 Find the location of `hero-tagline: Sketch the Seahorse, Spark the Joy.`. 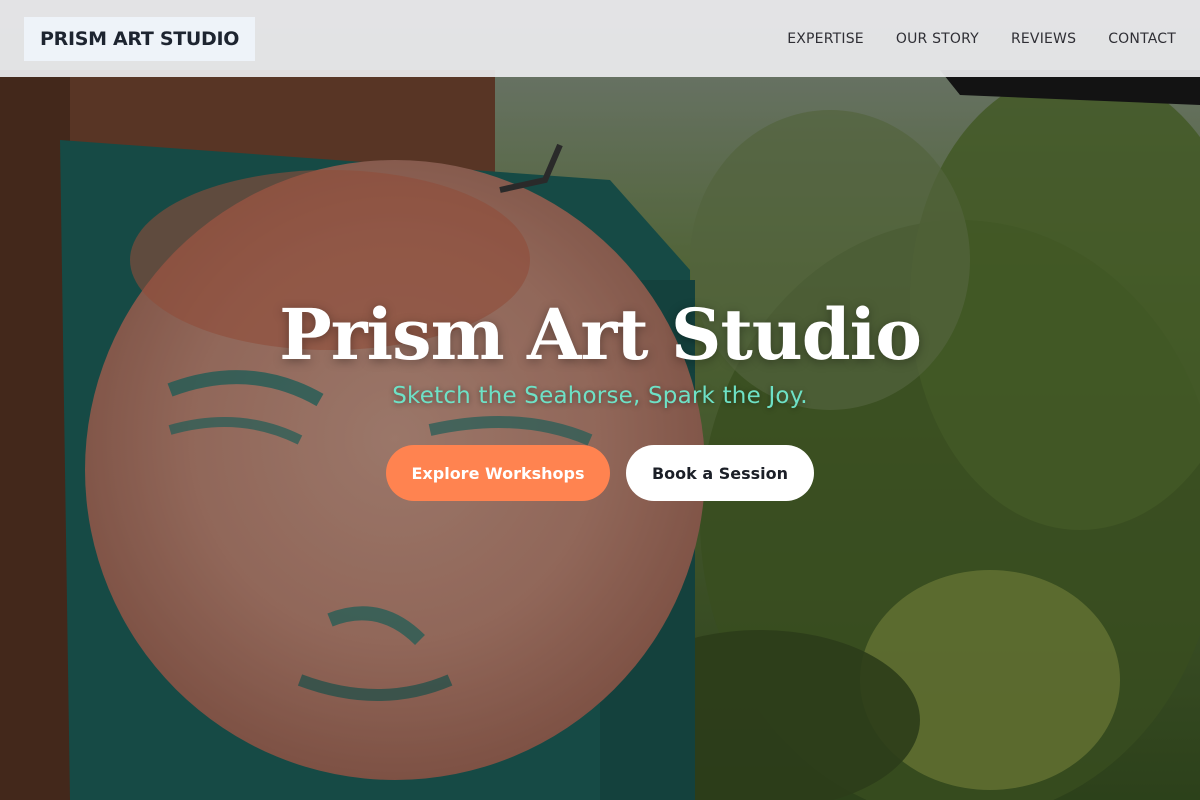

hero-tagline: Sketch the Seahorse, Spark the Joy. is located at coordinates (600, 396).